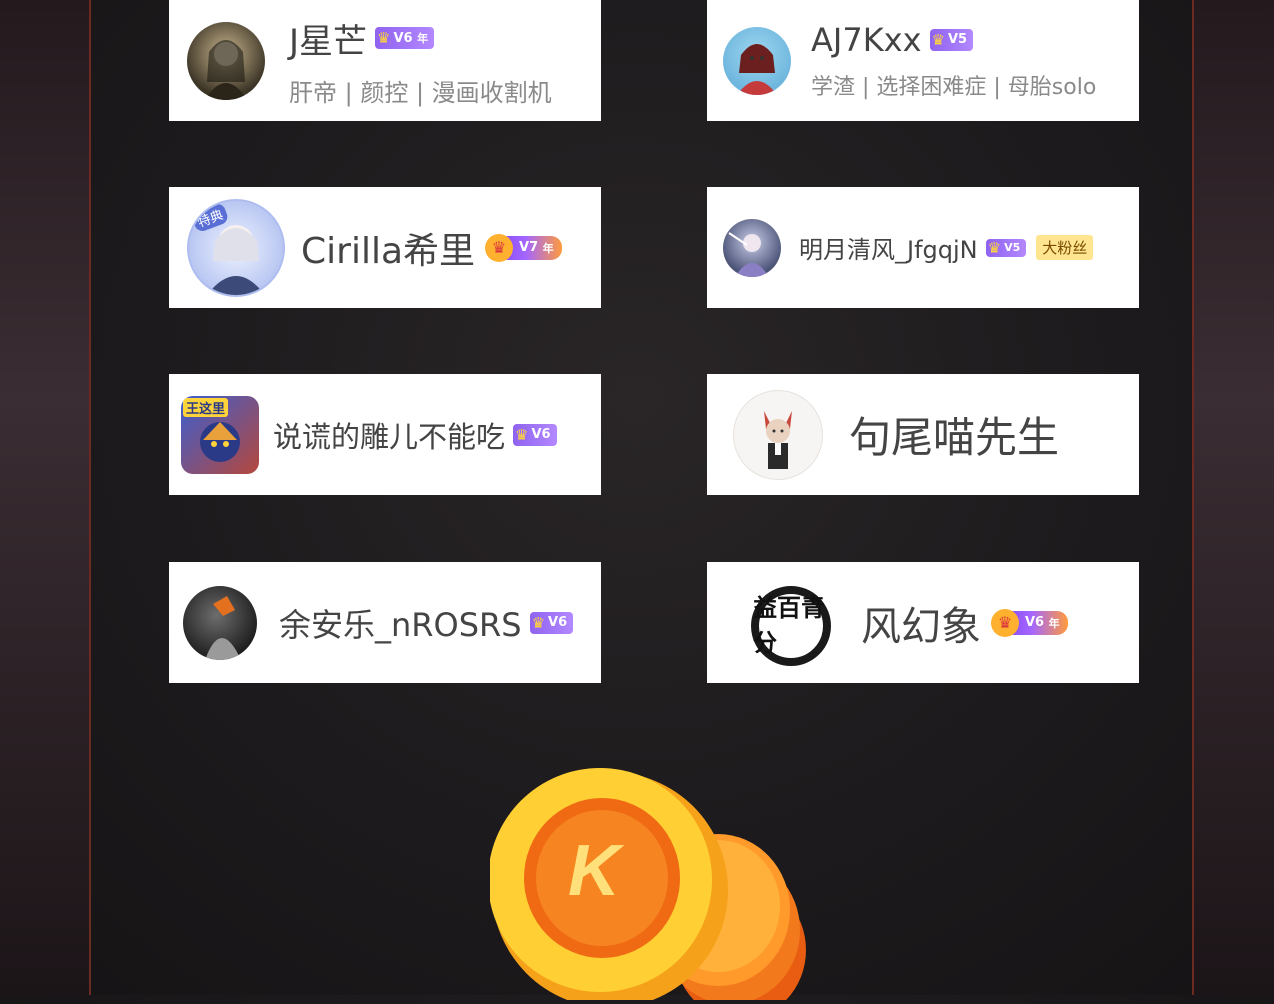  What do you see at coordinates (594, 871) in the screenshot?
I see `k-coin-letter: K` at bounding box center [594, 871].